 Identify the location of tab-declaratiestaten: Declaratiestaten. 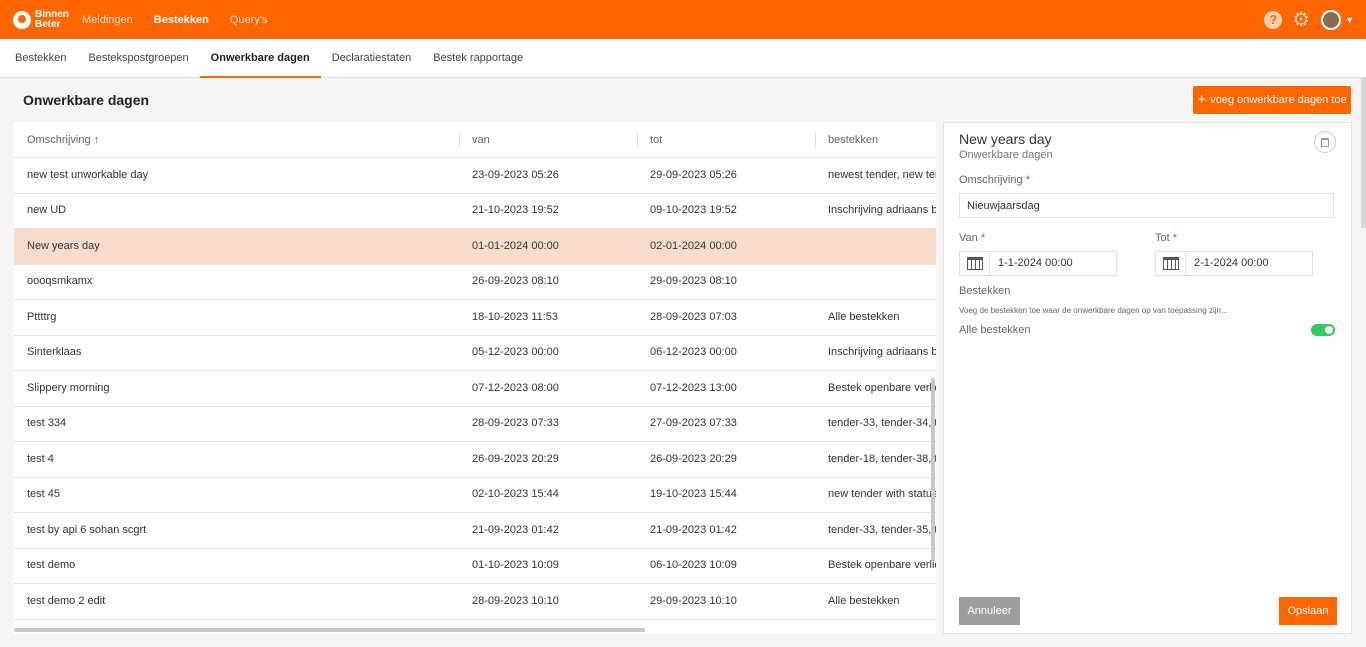
(372, 58).